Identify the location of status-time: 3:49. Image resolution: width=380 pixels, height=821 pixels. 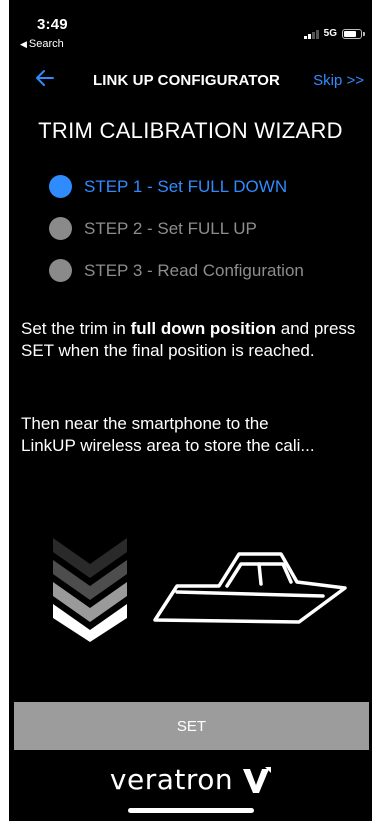
(52, 24).